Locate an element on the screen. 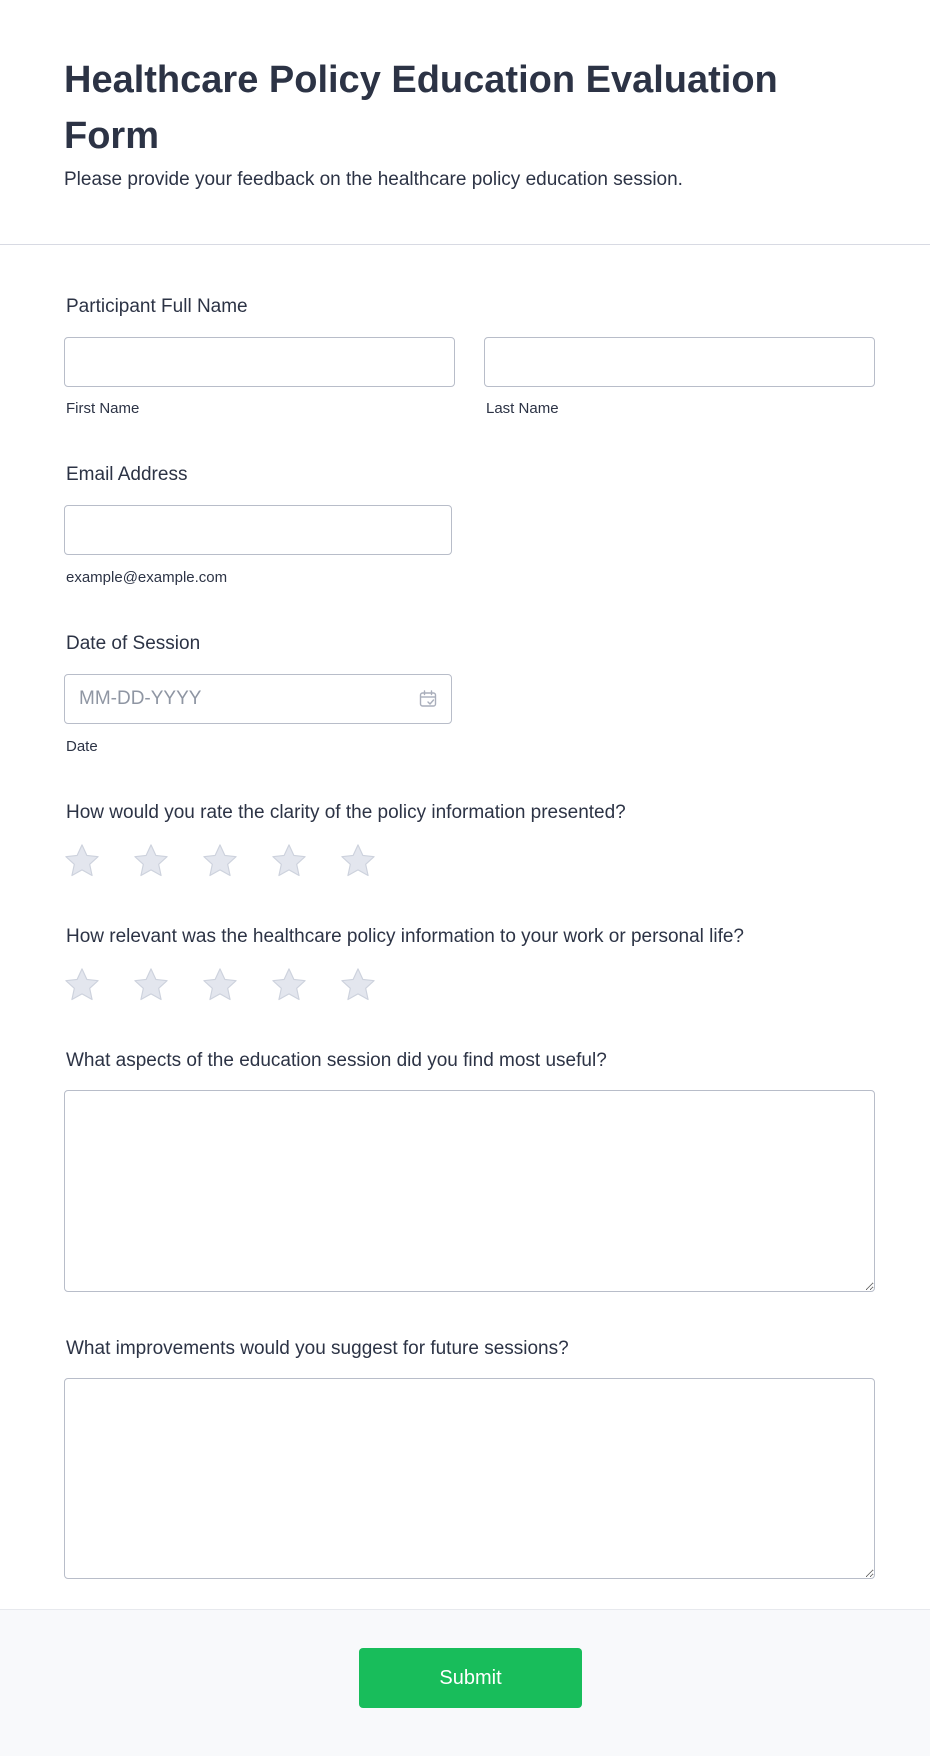 The image size is (930, 1756). last-name-input is located at coordinates (679, 362).